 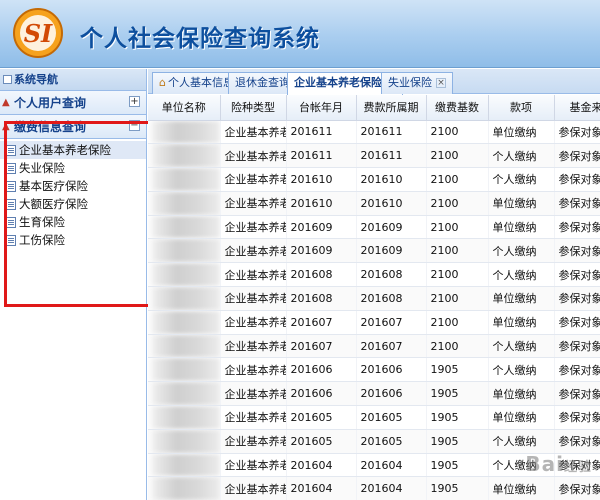 What do you see at coordinates (73, 127) in the screenshot?
I see `sidebar-group-payment-query: ▲ 缴费信息查询 −` at bounding box center [73, 127].